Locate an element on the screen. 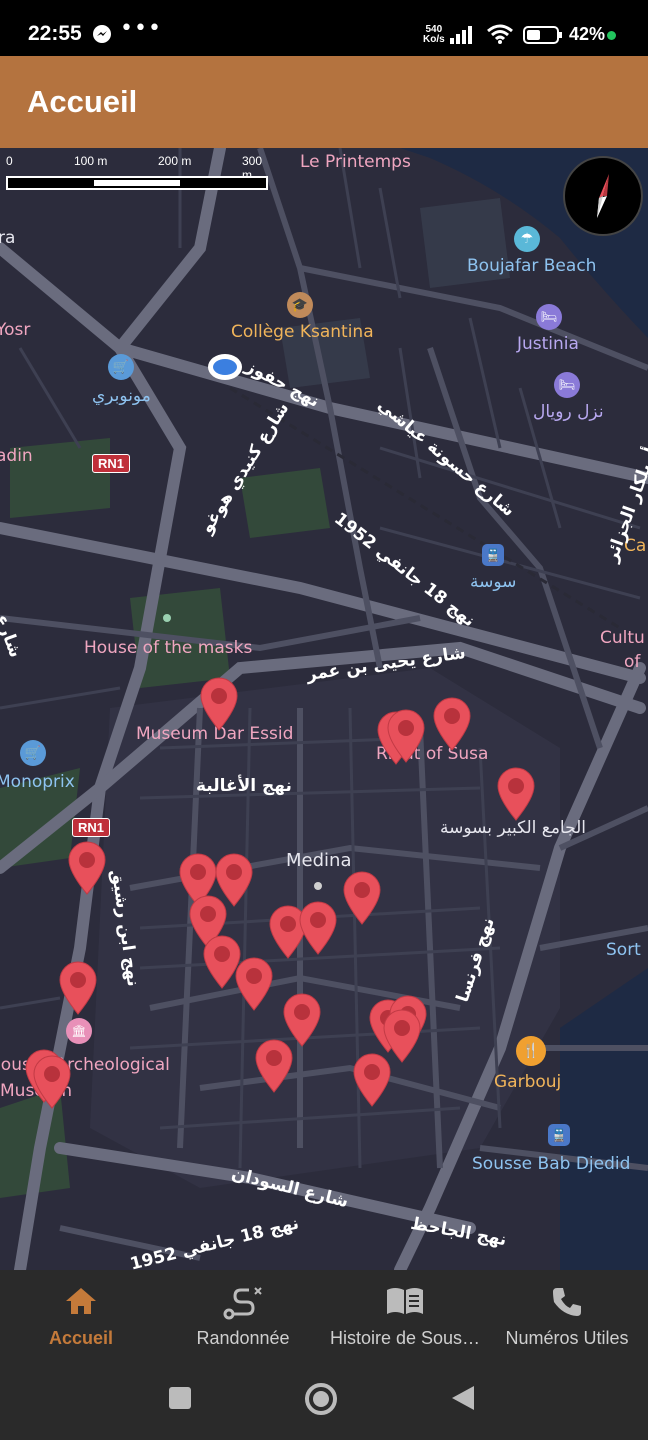 This screenshot has height=1440, width=648. system-navigation-bar is located at coordinates (324, 1403).